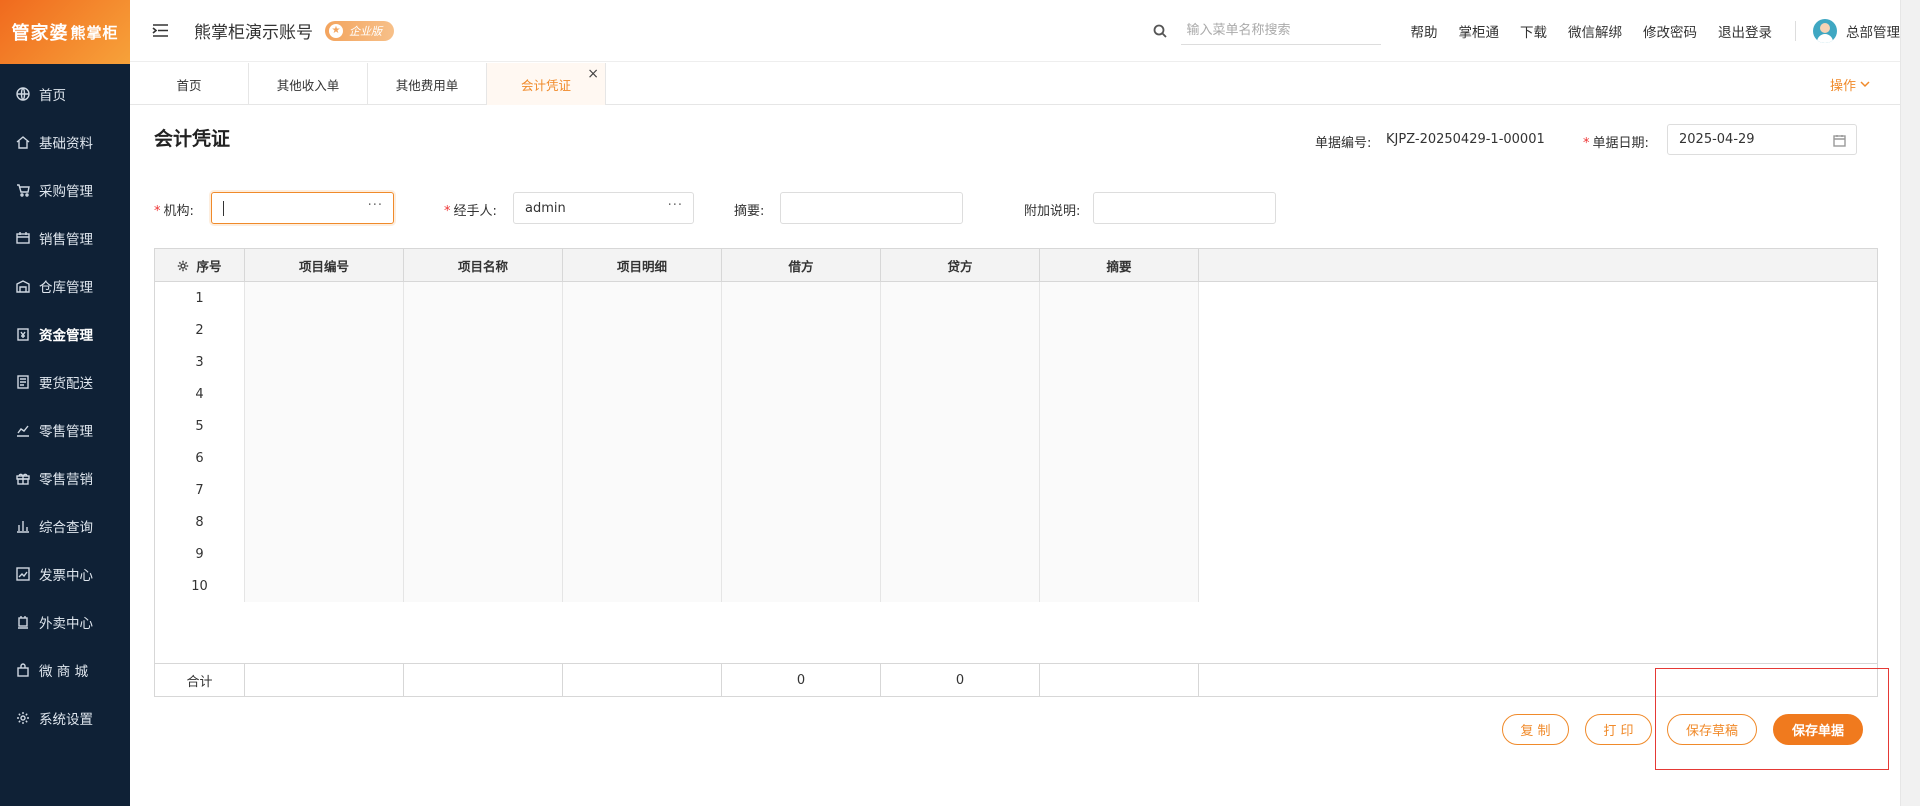 The image size is (1920, 806). I want to click on table-row: 1, so click(677, 298).